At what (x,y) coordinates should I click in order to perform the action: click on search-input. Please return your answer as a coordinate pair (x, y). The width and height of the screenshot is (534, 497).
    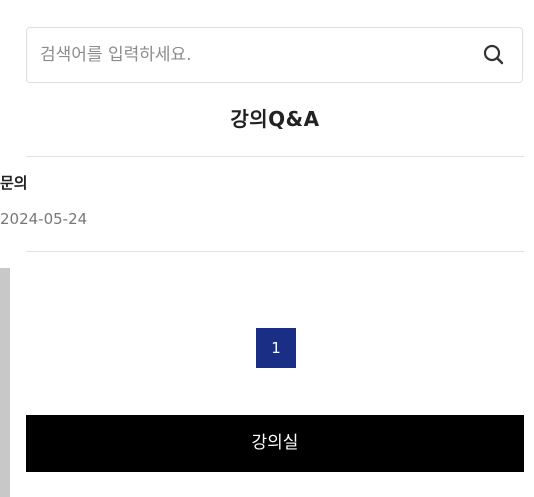
    Looking at the image, I should click on (250, 55).